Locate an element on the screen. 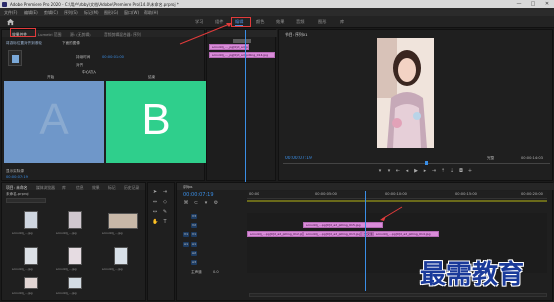  watermark-logo: 最需教育 is located at coordinates (485, 272).